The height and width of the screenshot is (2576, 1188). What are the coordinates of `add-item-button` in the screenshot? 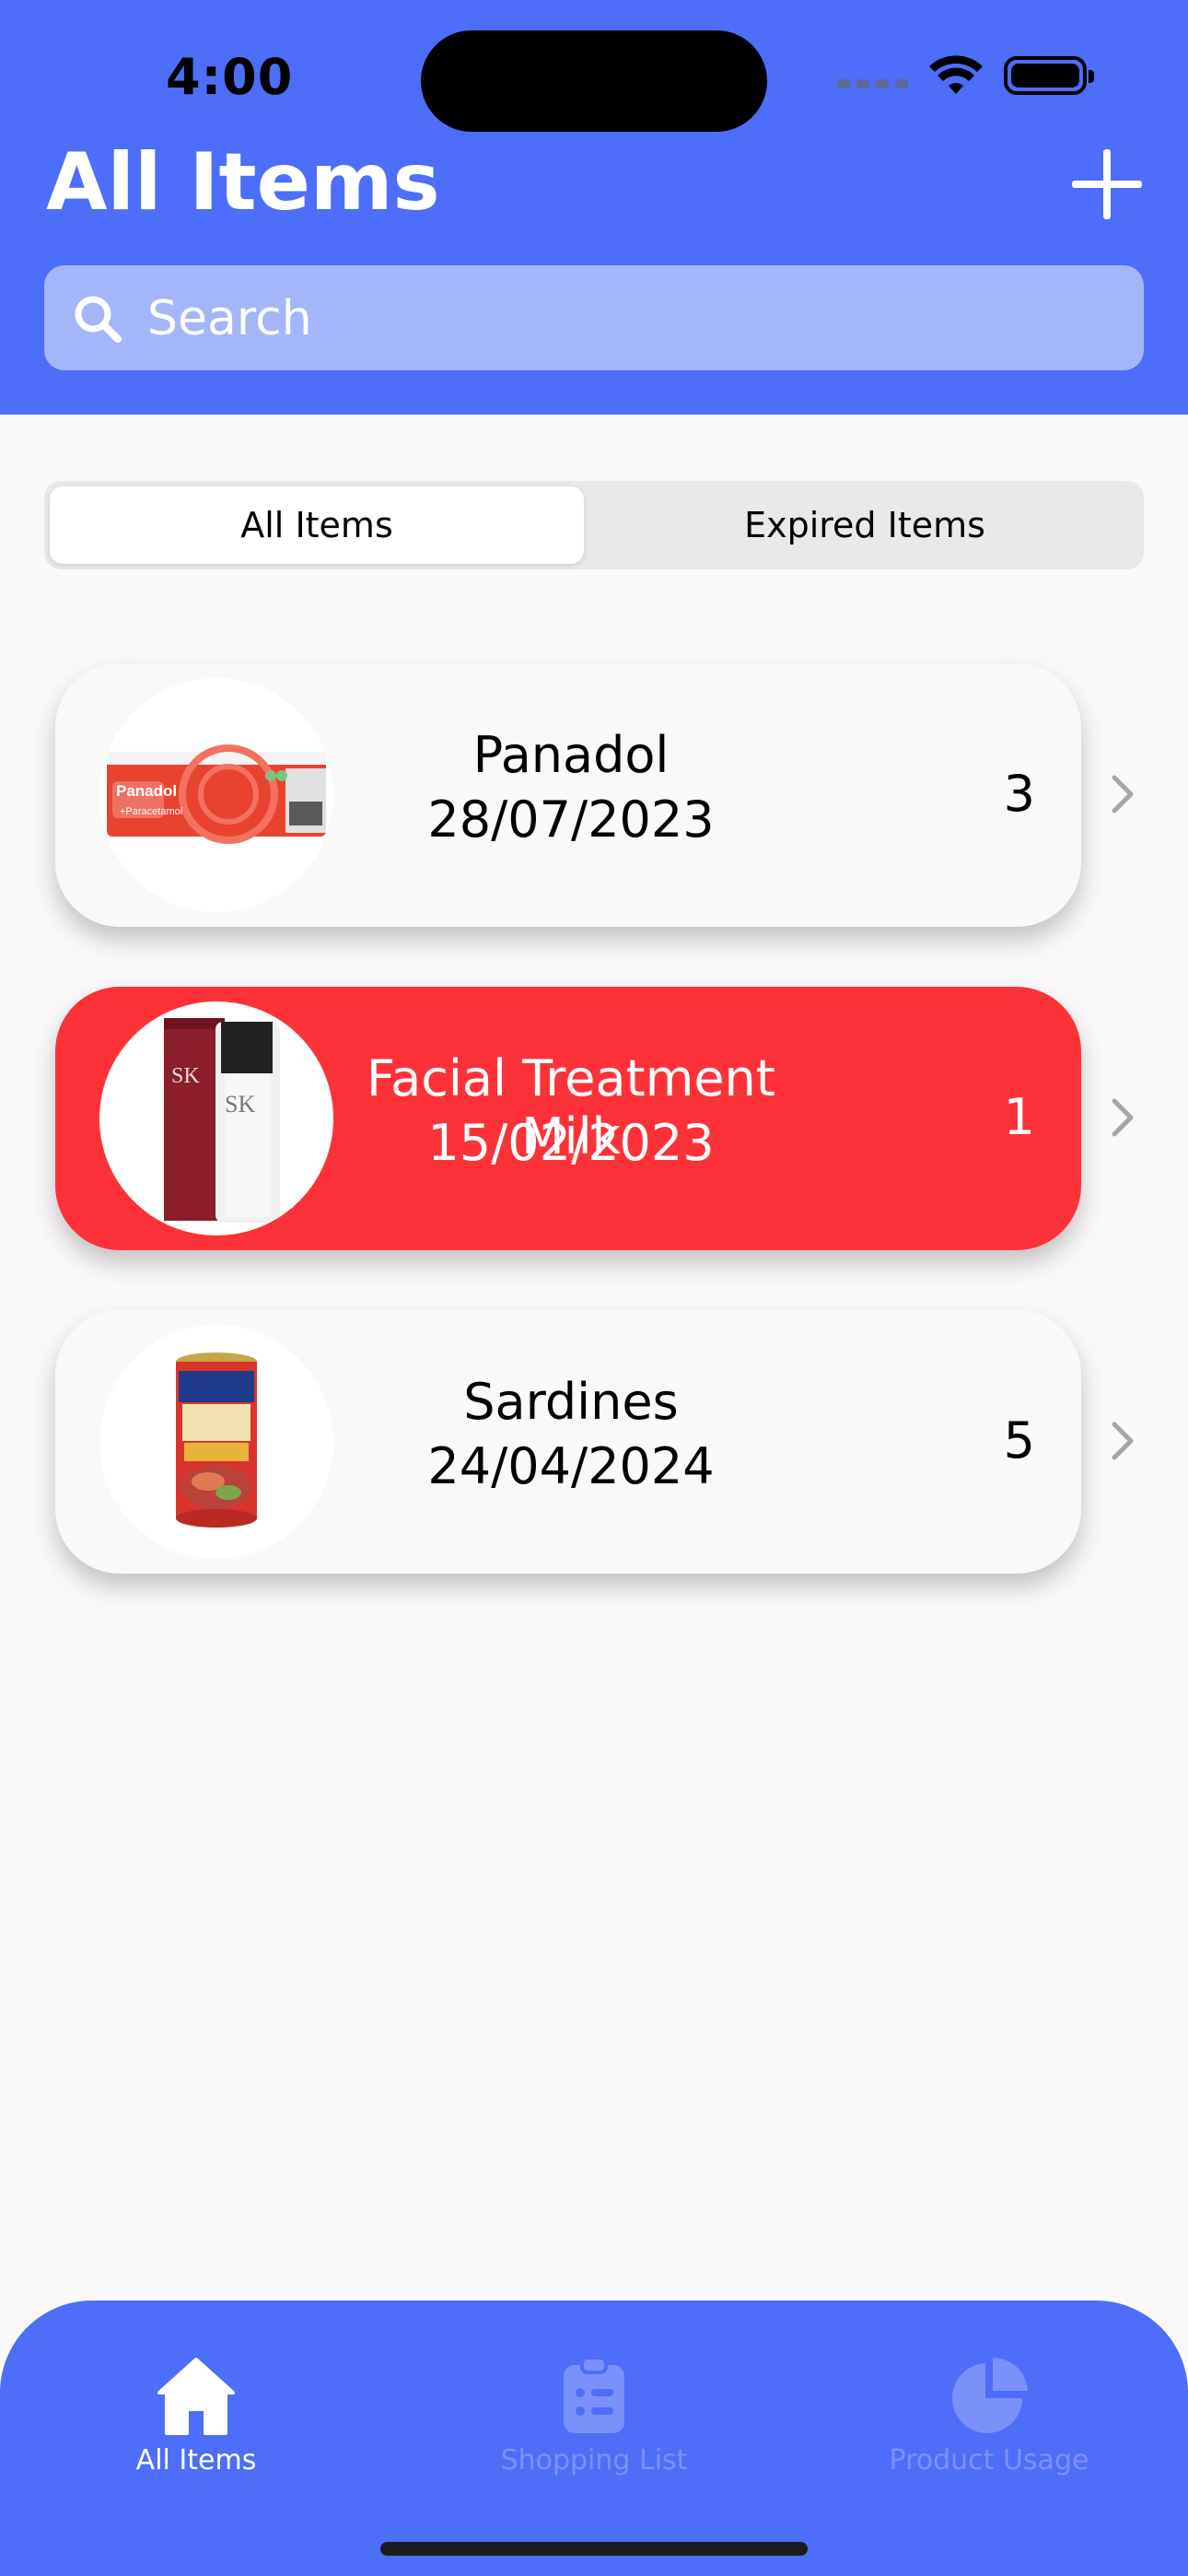 It's located at (1107, 184).